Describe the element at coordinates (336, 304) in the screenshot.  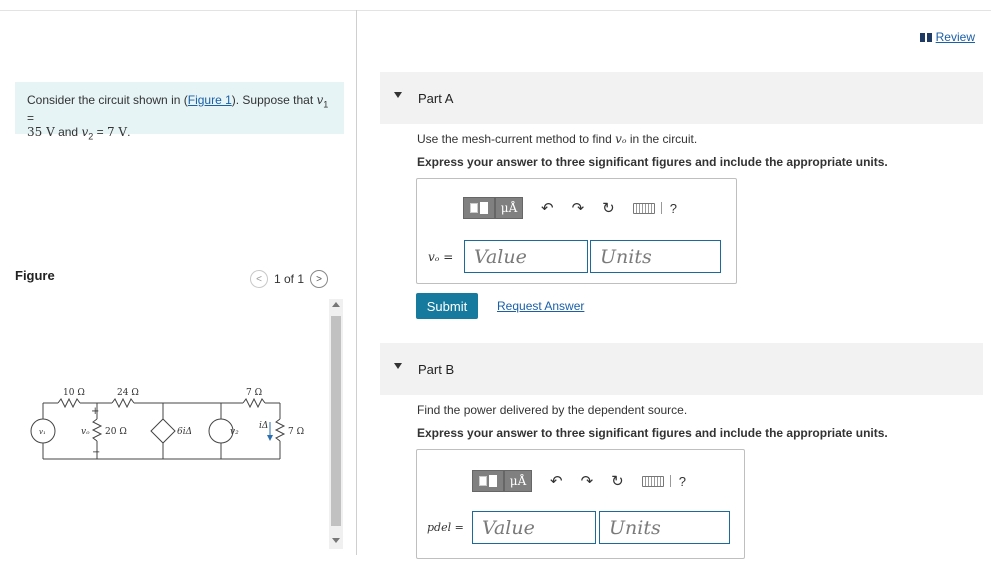
I see `scroll-up-icon` at that location.